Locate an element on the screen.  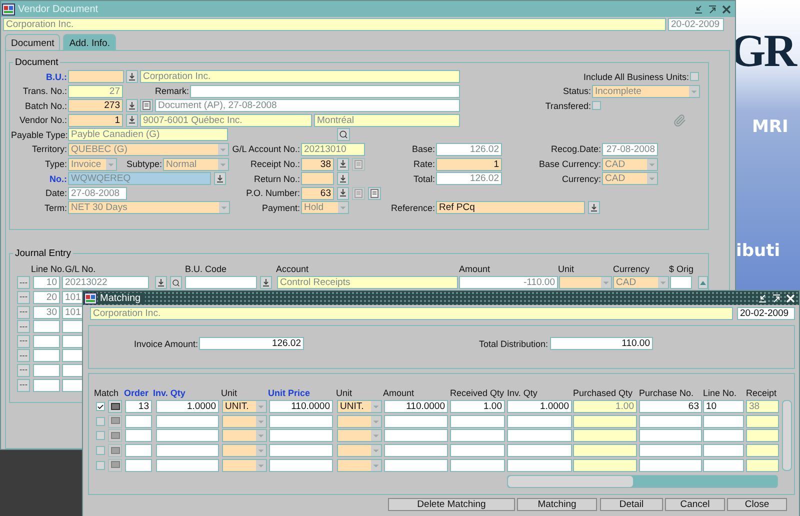
text-field: Ref PCq is located at coordinates (510, 207).